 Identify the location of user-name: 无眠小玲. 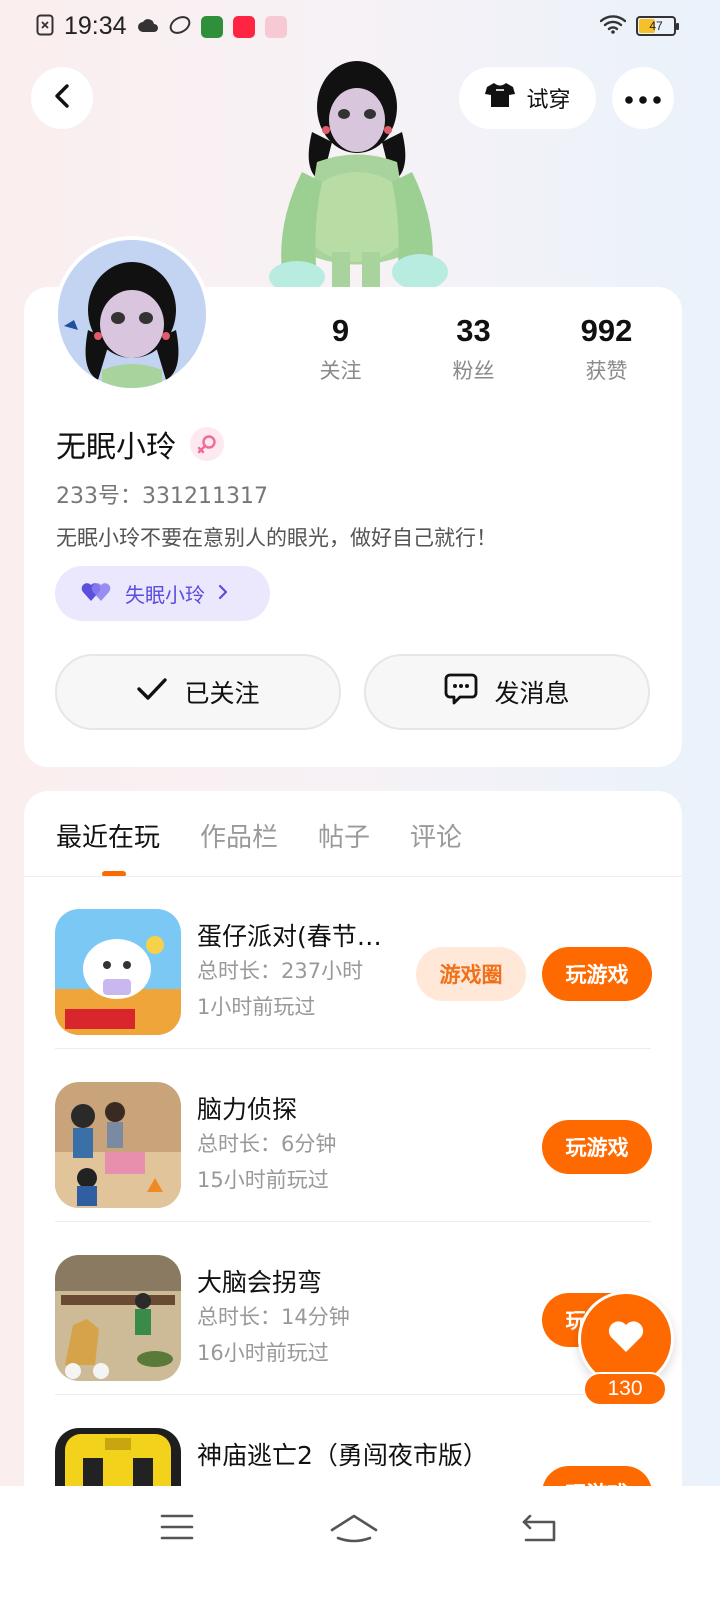
(116, 447).